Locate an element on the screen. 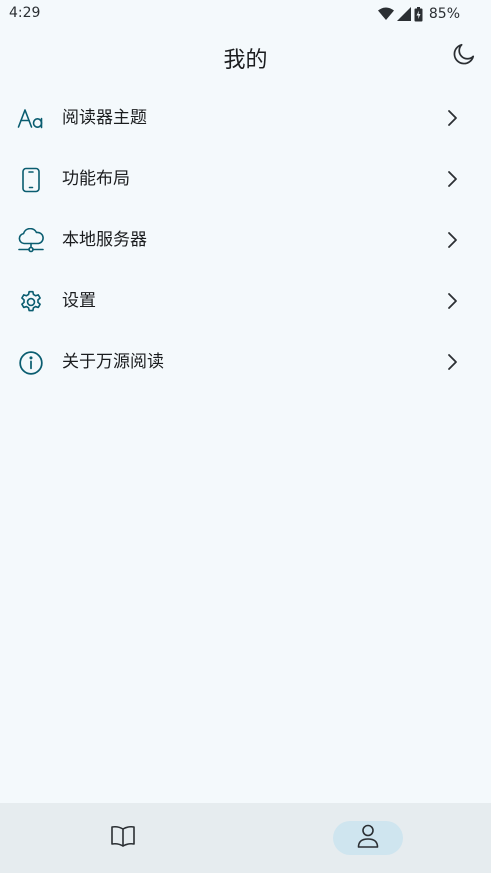  menu-item-reader-theme: 阅读器主题 is located at coordinates (245, 118).